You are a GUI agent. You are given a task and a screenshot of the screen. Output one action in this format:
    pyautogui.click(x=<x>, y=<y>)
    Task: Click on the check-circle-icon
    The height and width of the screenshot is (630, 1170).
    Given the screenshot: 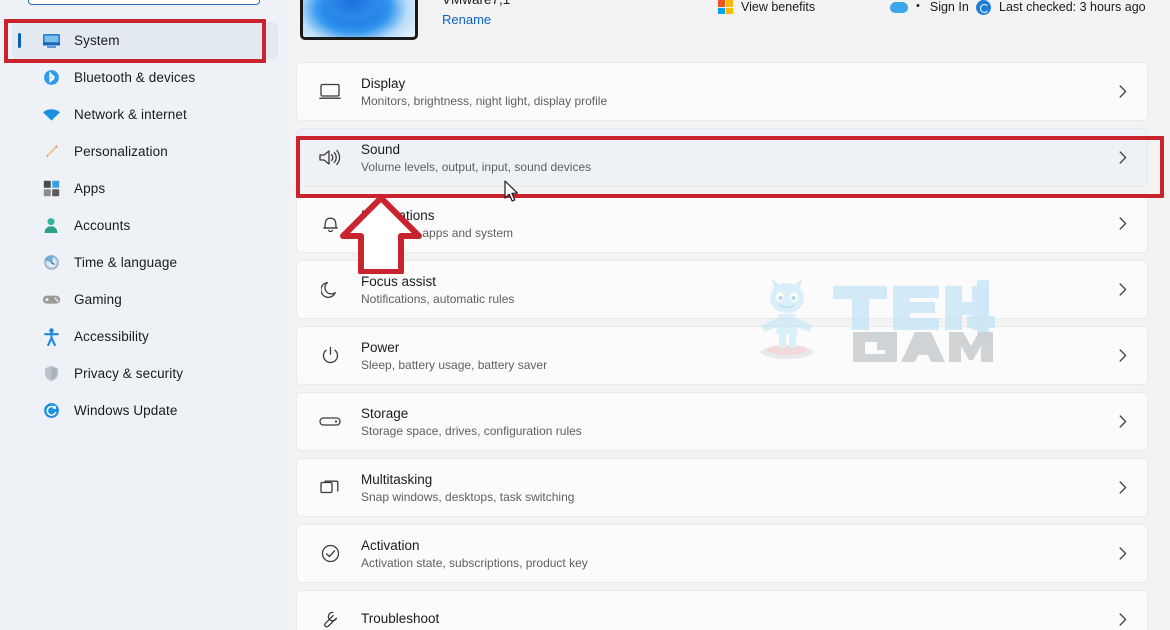 What is the action you would take?
    pyautogui.click(x=330, y=554)
    